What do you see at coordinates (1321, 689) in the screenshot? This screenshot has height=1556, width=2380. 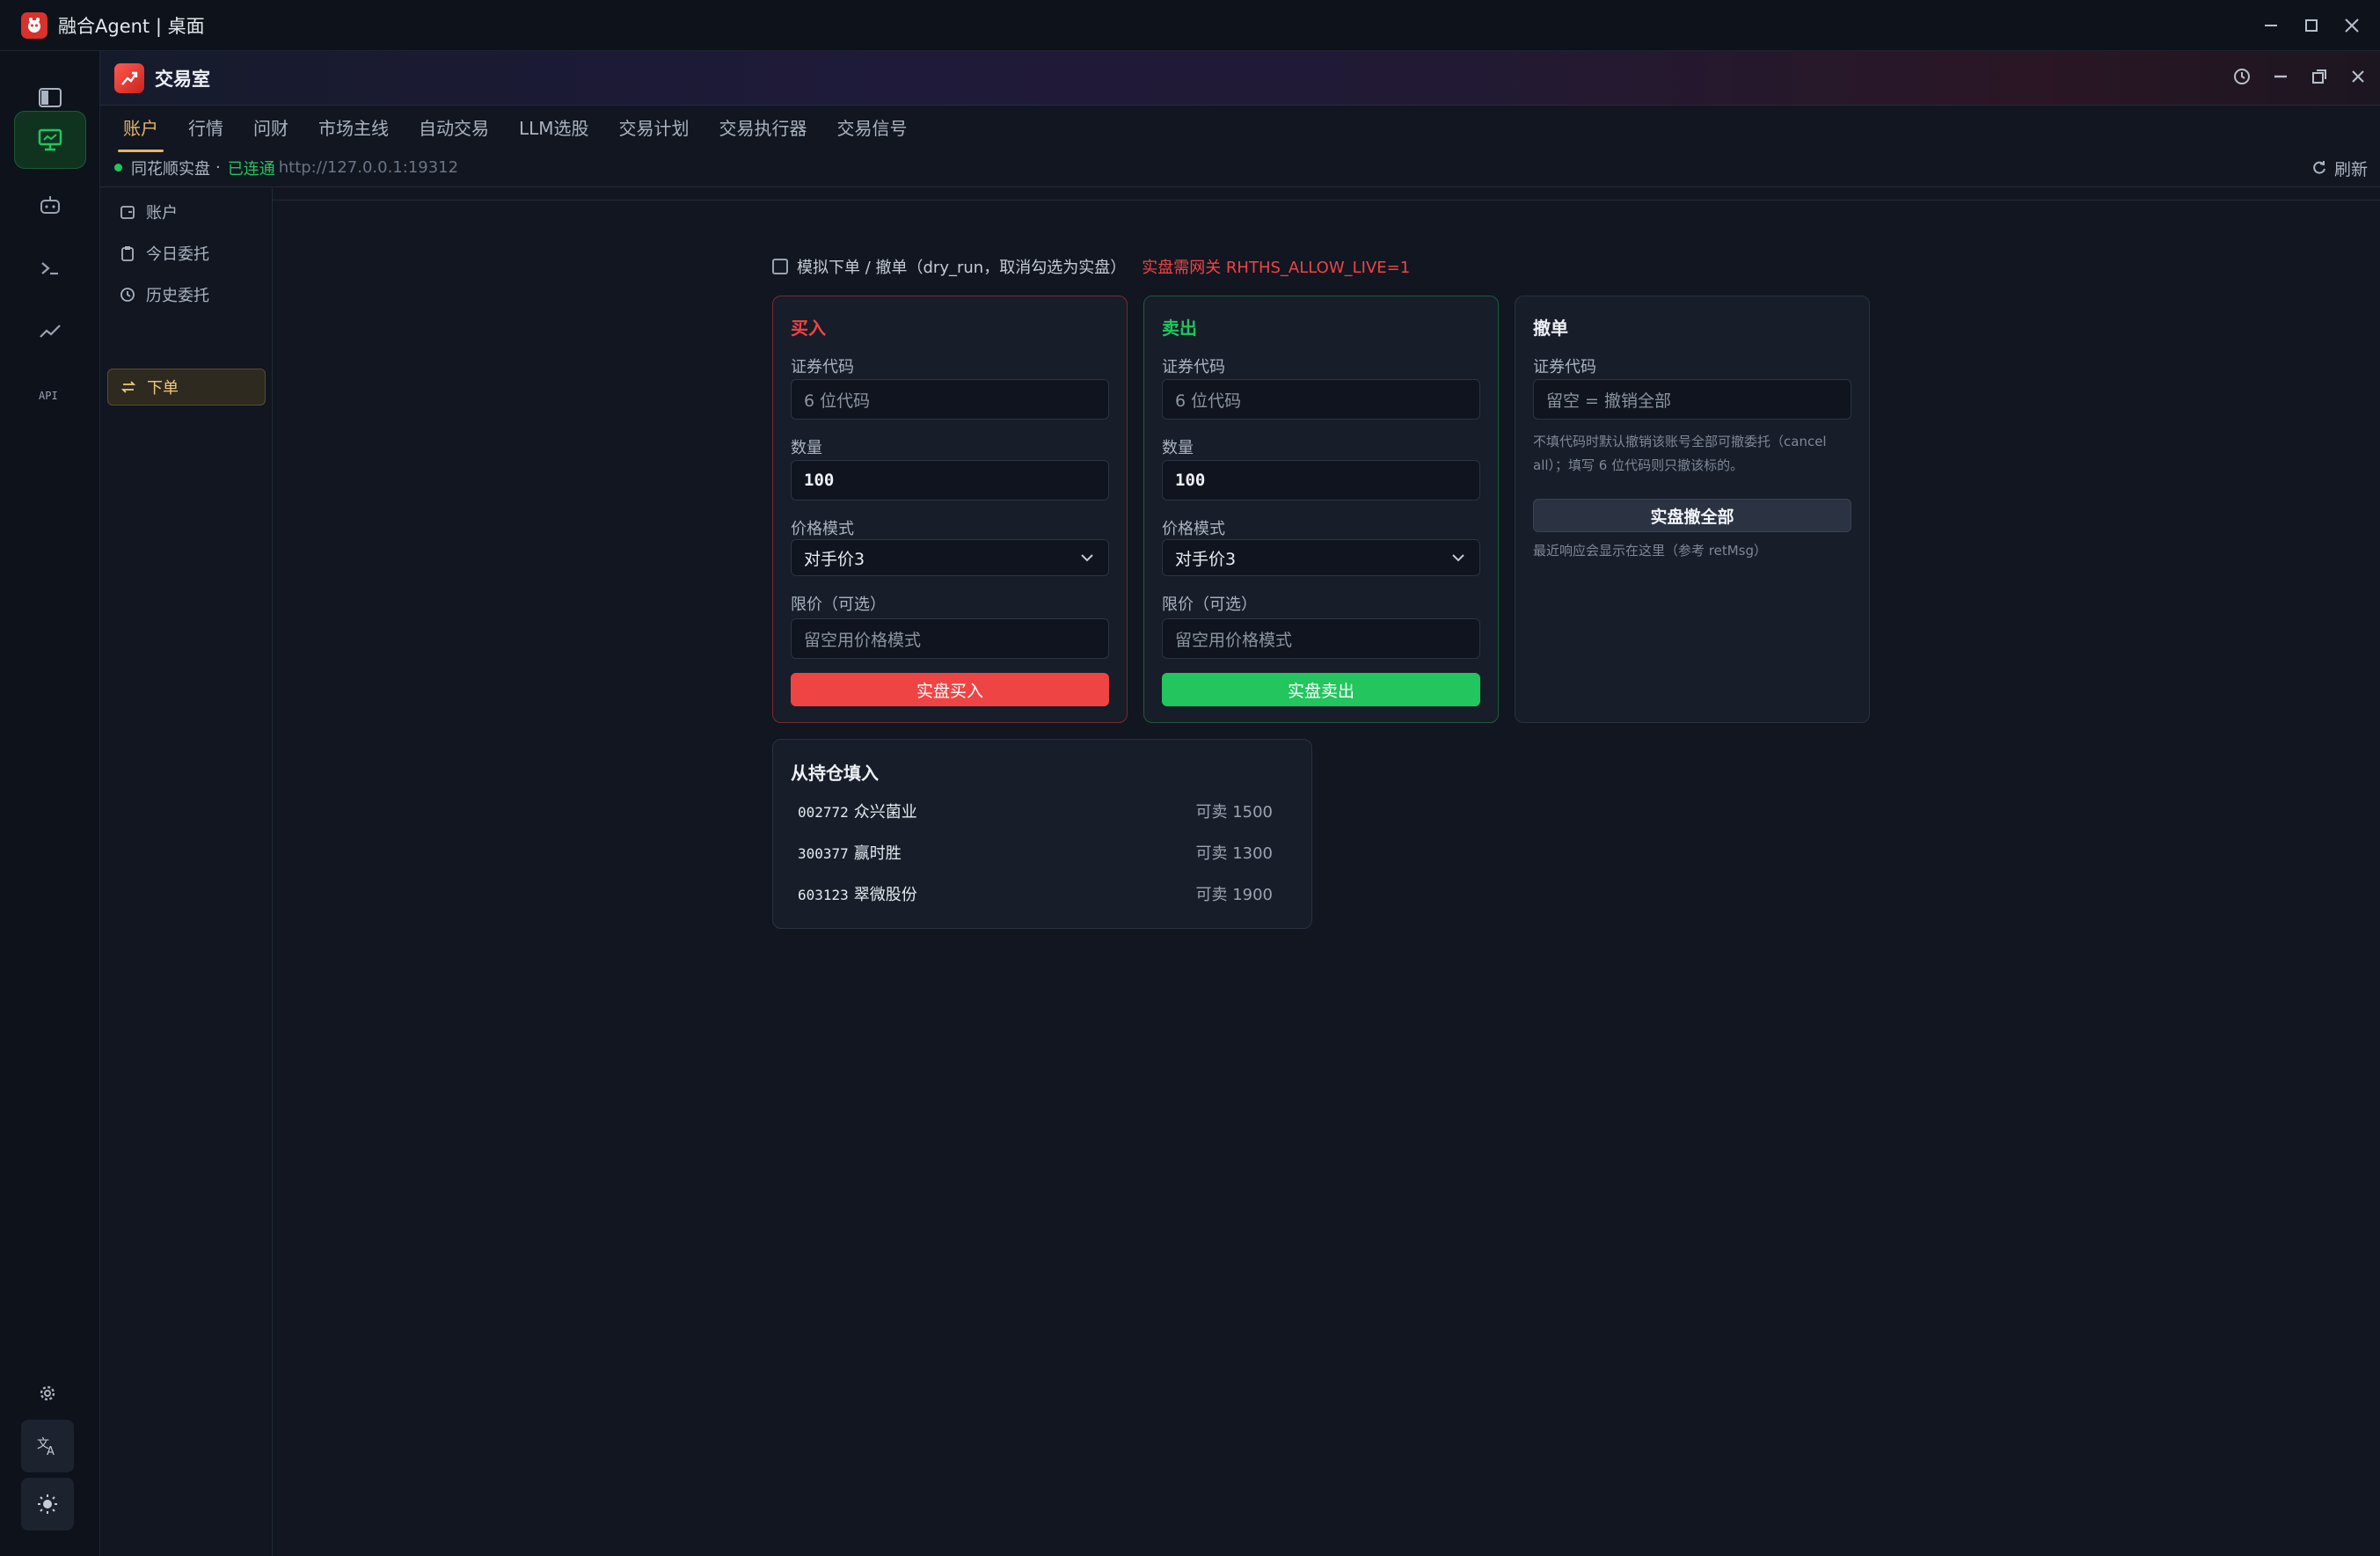 I see `live-sell-button: 实盘卖出` at bounding box center [1321, 689].